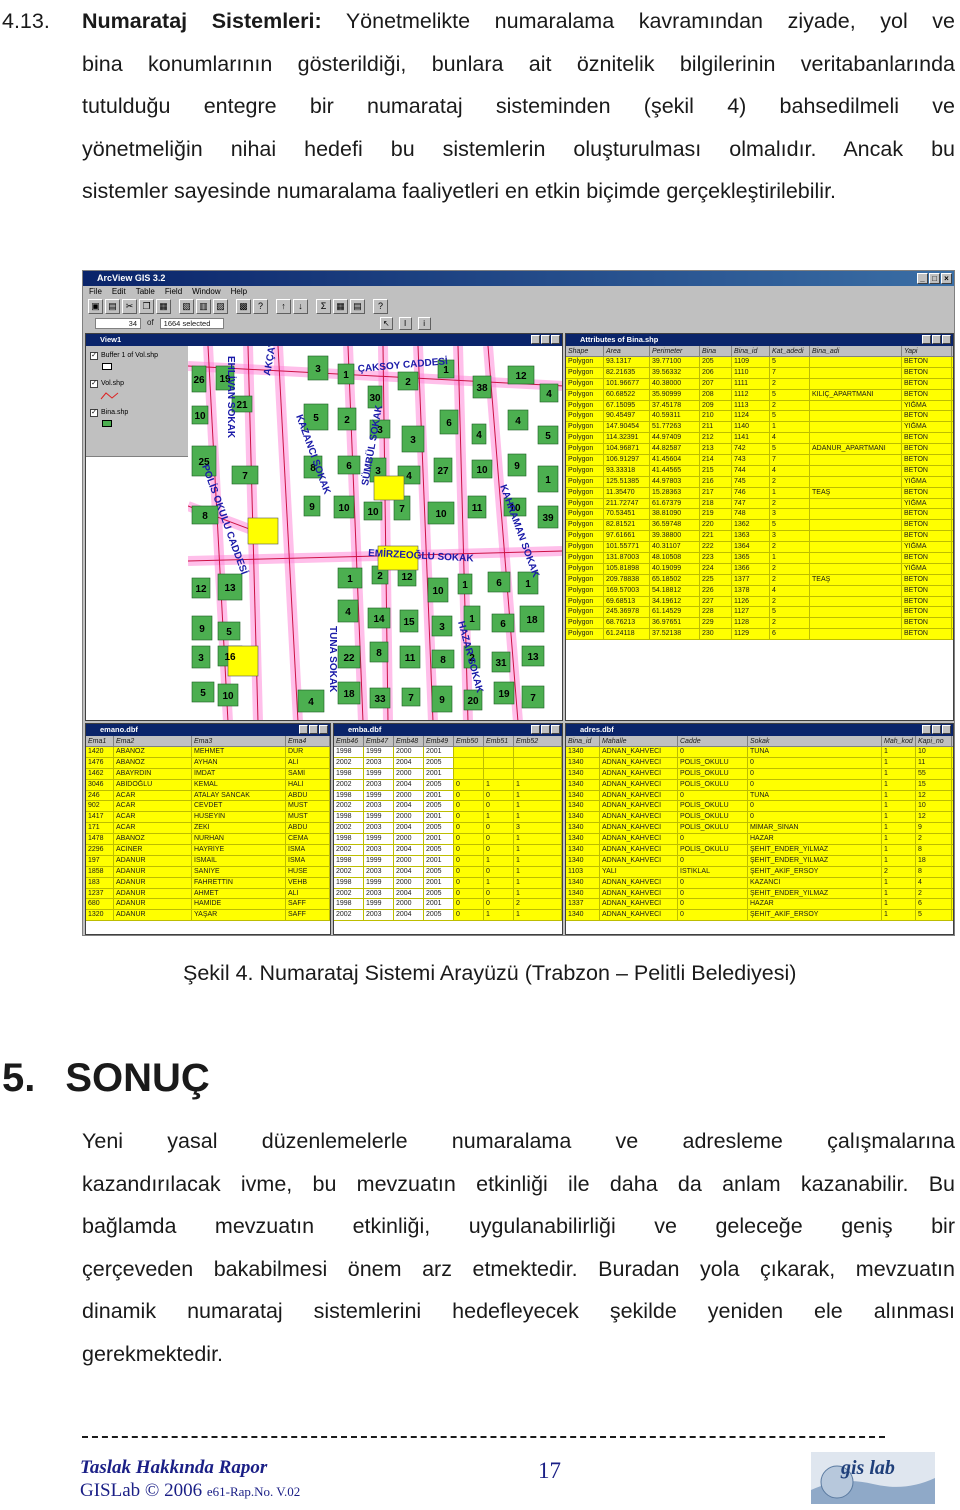  Describe the element at coordinates (716, 351) in the screenshot. I see `column-header: Bina` at that location.